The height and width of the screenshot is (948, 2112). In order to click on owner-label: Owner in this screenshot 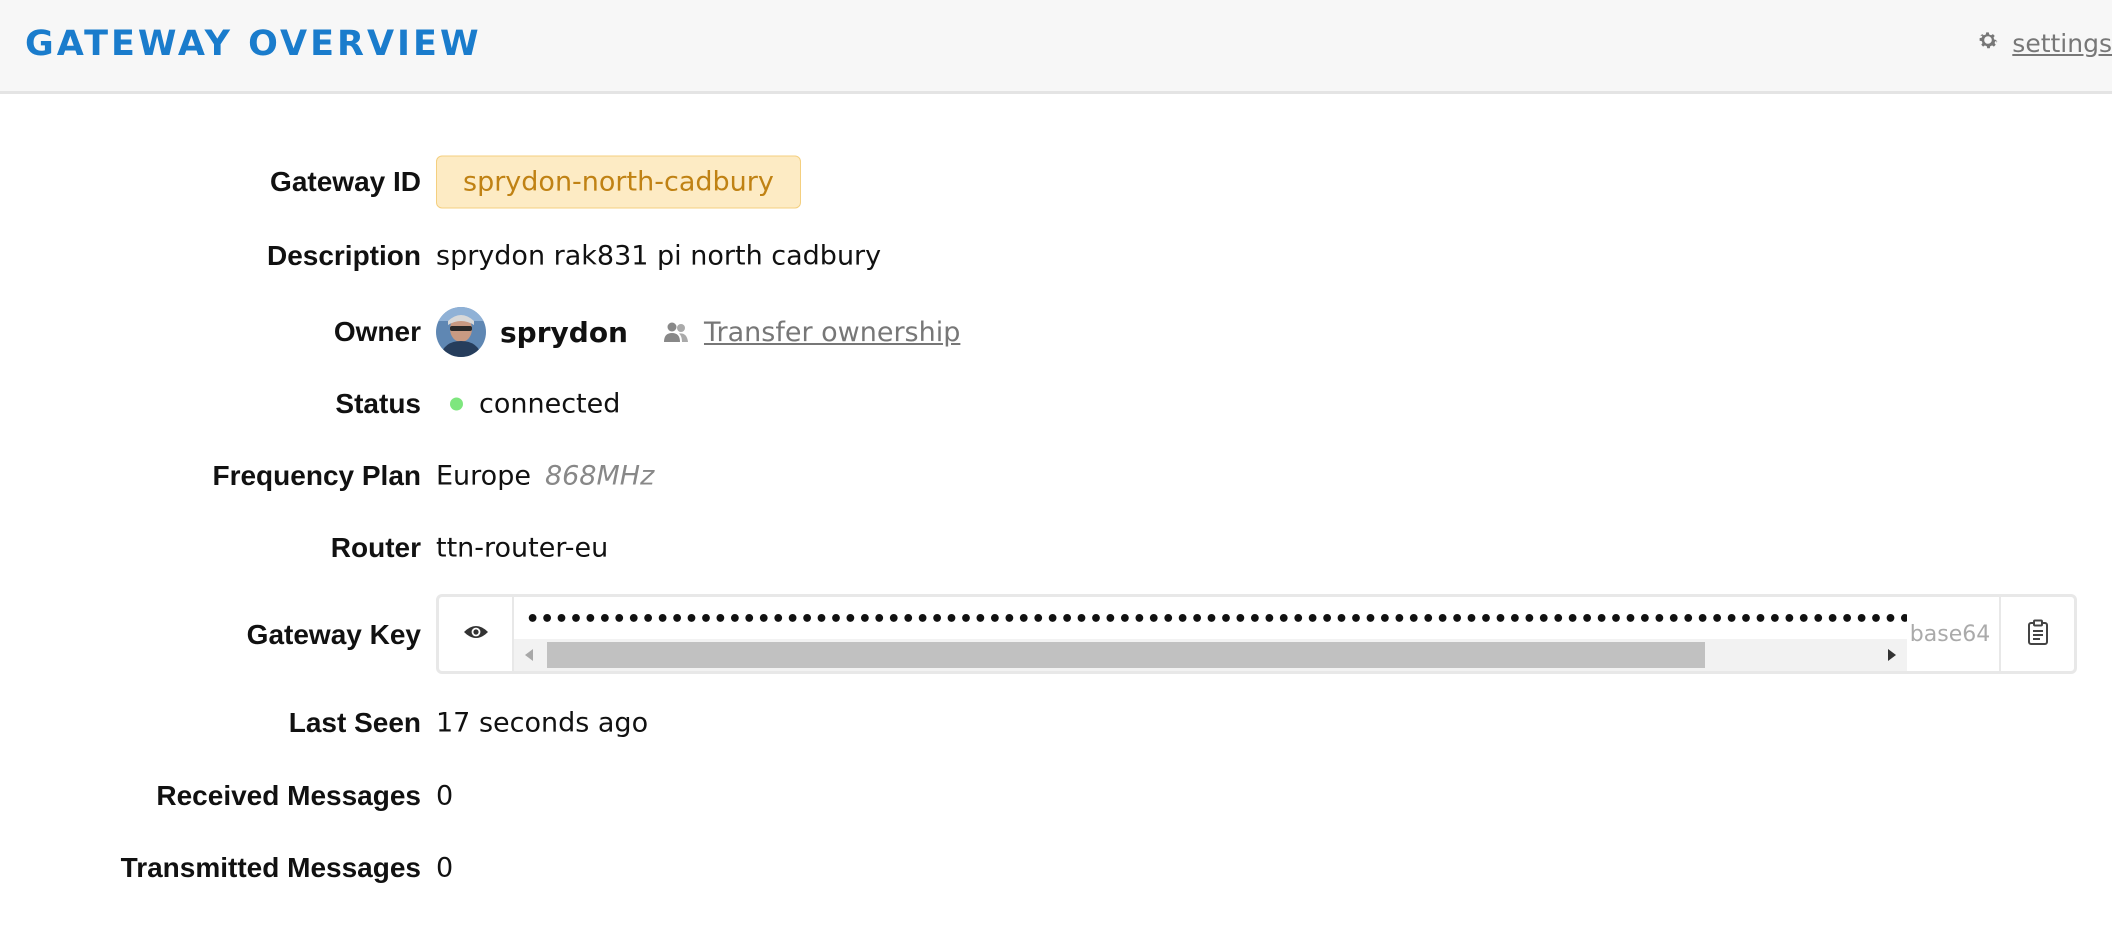, I will do `click(377, 331)`.